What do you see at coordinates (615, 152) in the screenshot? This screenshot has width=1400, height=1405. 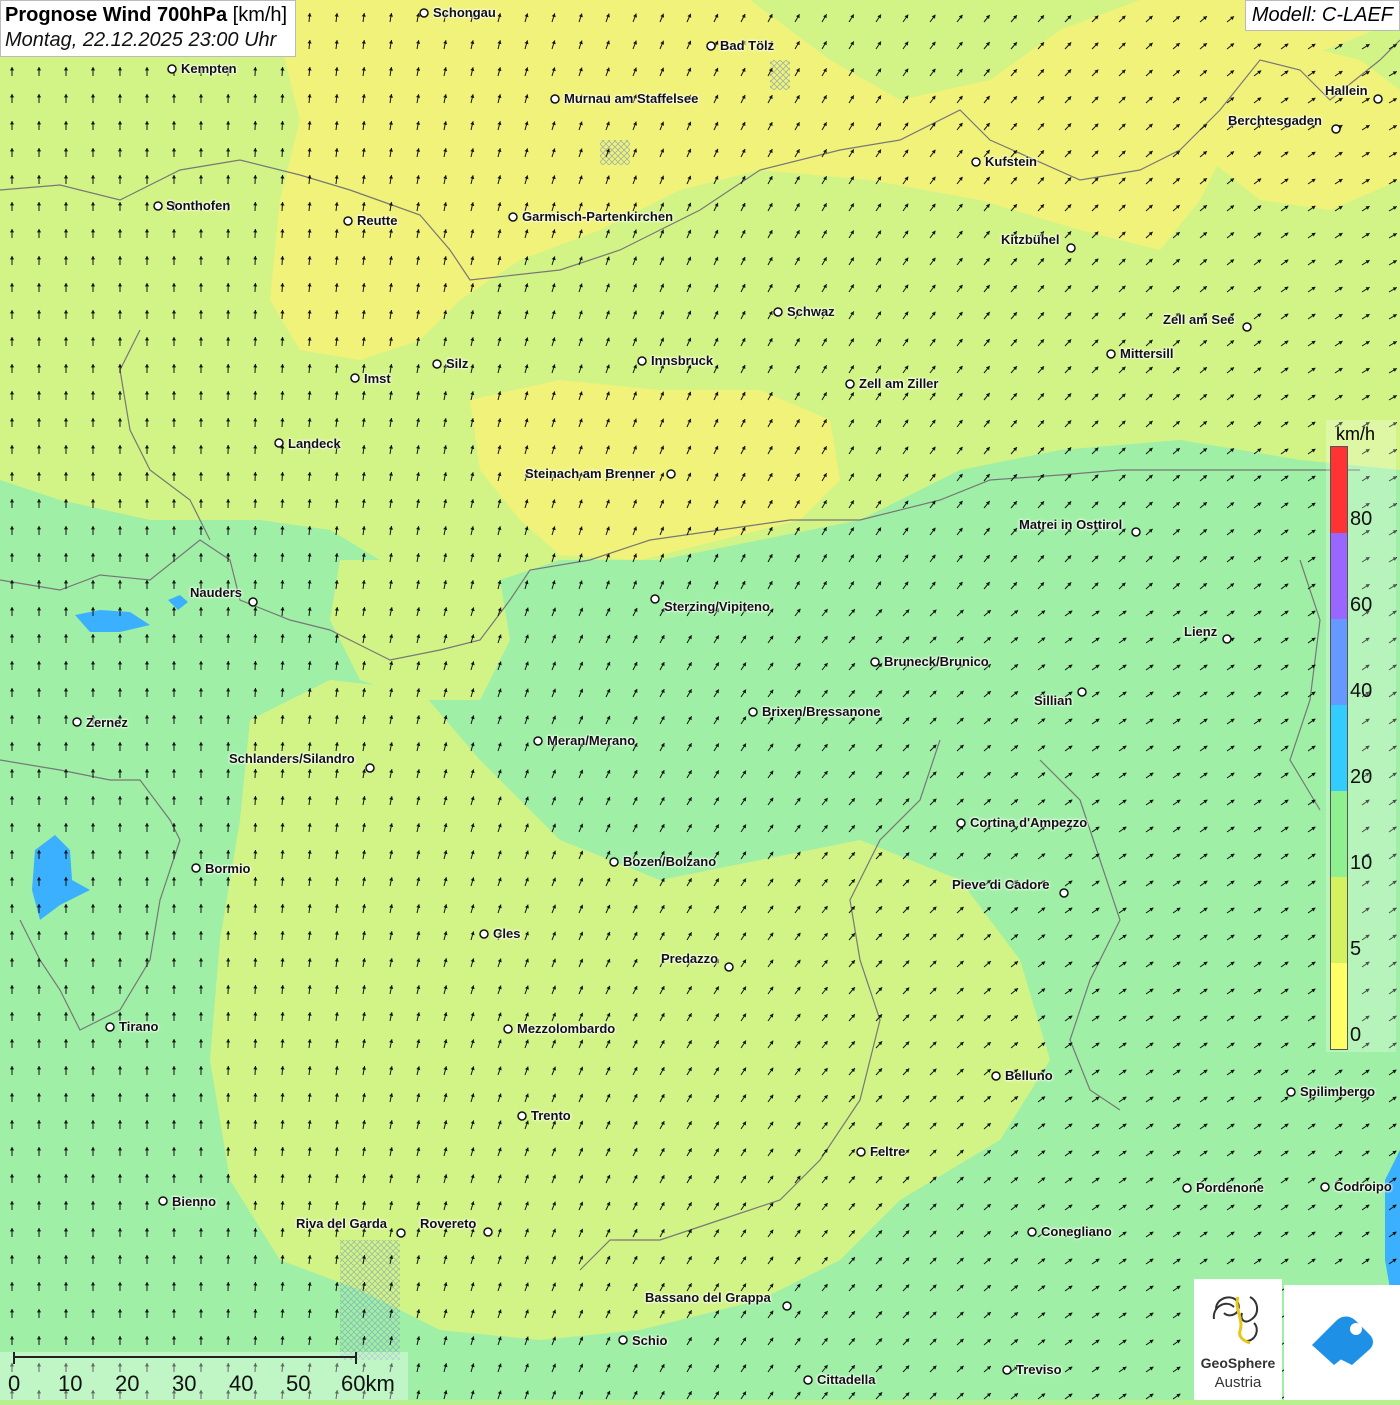 I see `urban-area-murnau` at bounding box center [615, 152].